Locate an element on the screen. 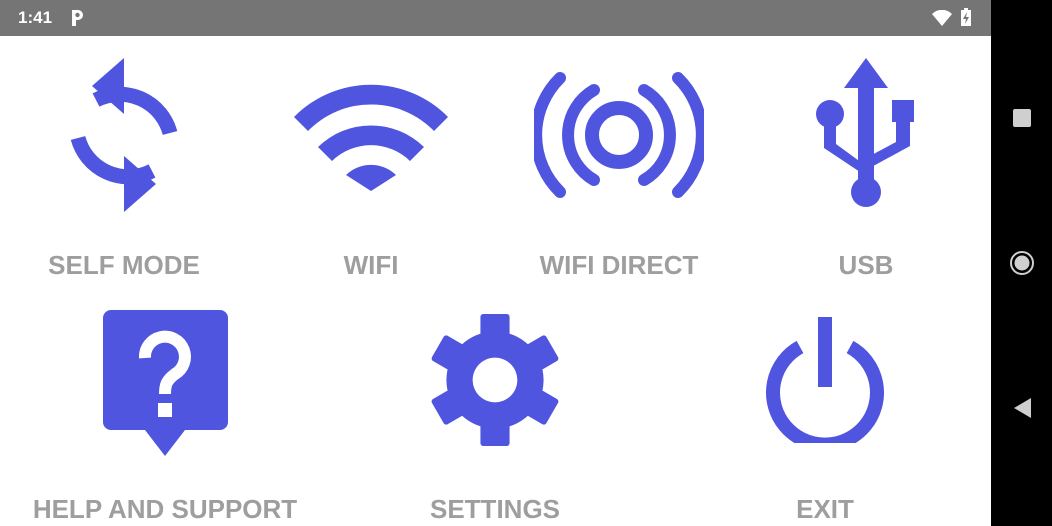 Image resolution: width=1052 pixels, height=526 pixels. power-icon is located at coordinates (825, 380).